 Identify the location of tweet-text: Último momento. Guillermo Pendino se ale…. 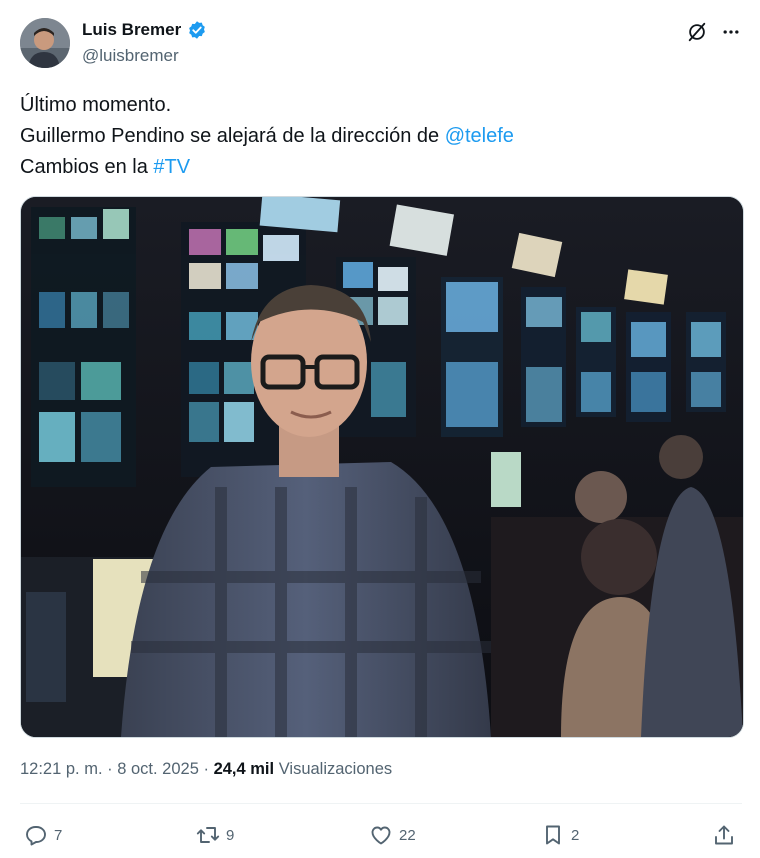
(380, 136).